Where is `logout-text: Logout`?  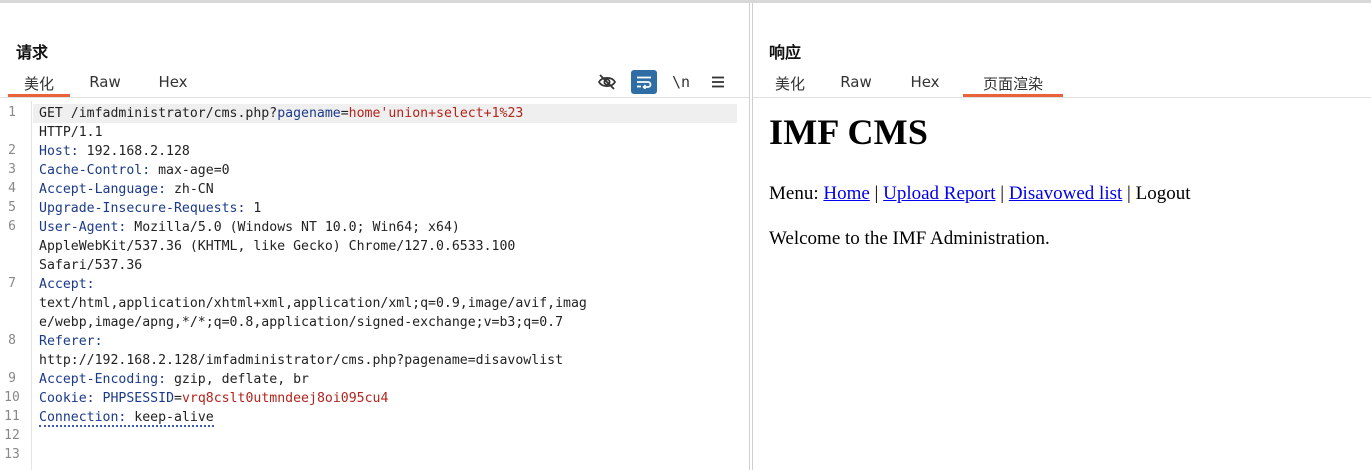 logout-text: Logout is located at coordinates (1163, 193).